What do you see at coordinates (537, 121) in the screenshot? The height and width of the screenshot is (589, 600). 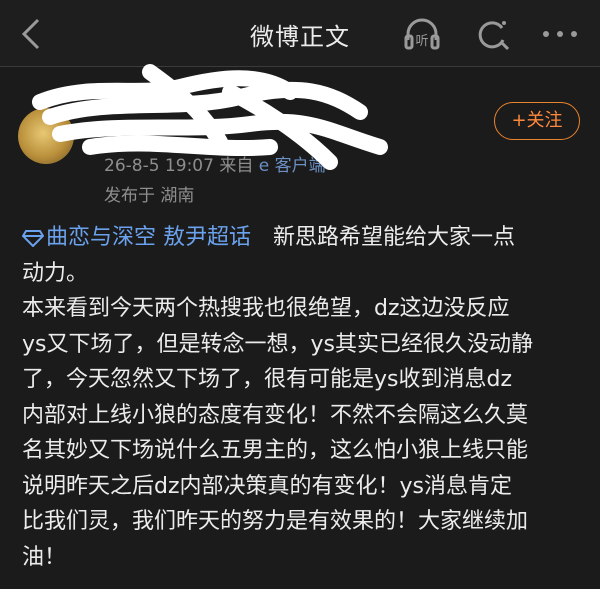 I see `follow-button: +关注` at bounding box center [537, 121].